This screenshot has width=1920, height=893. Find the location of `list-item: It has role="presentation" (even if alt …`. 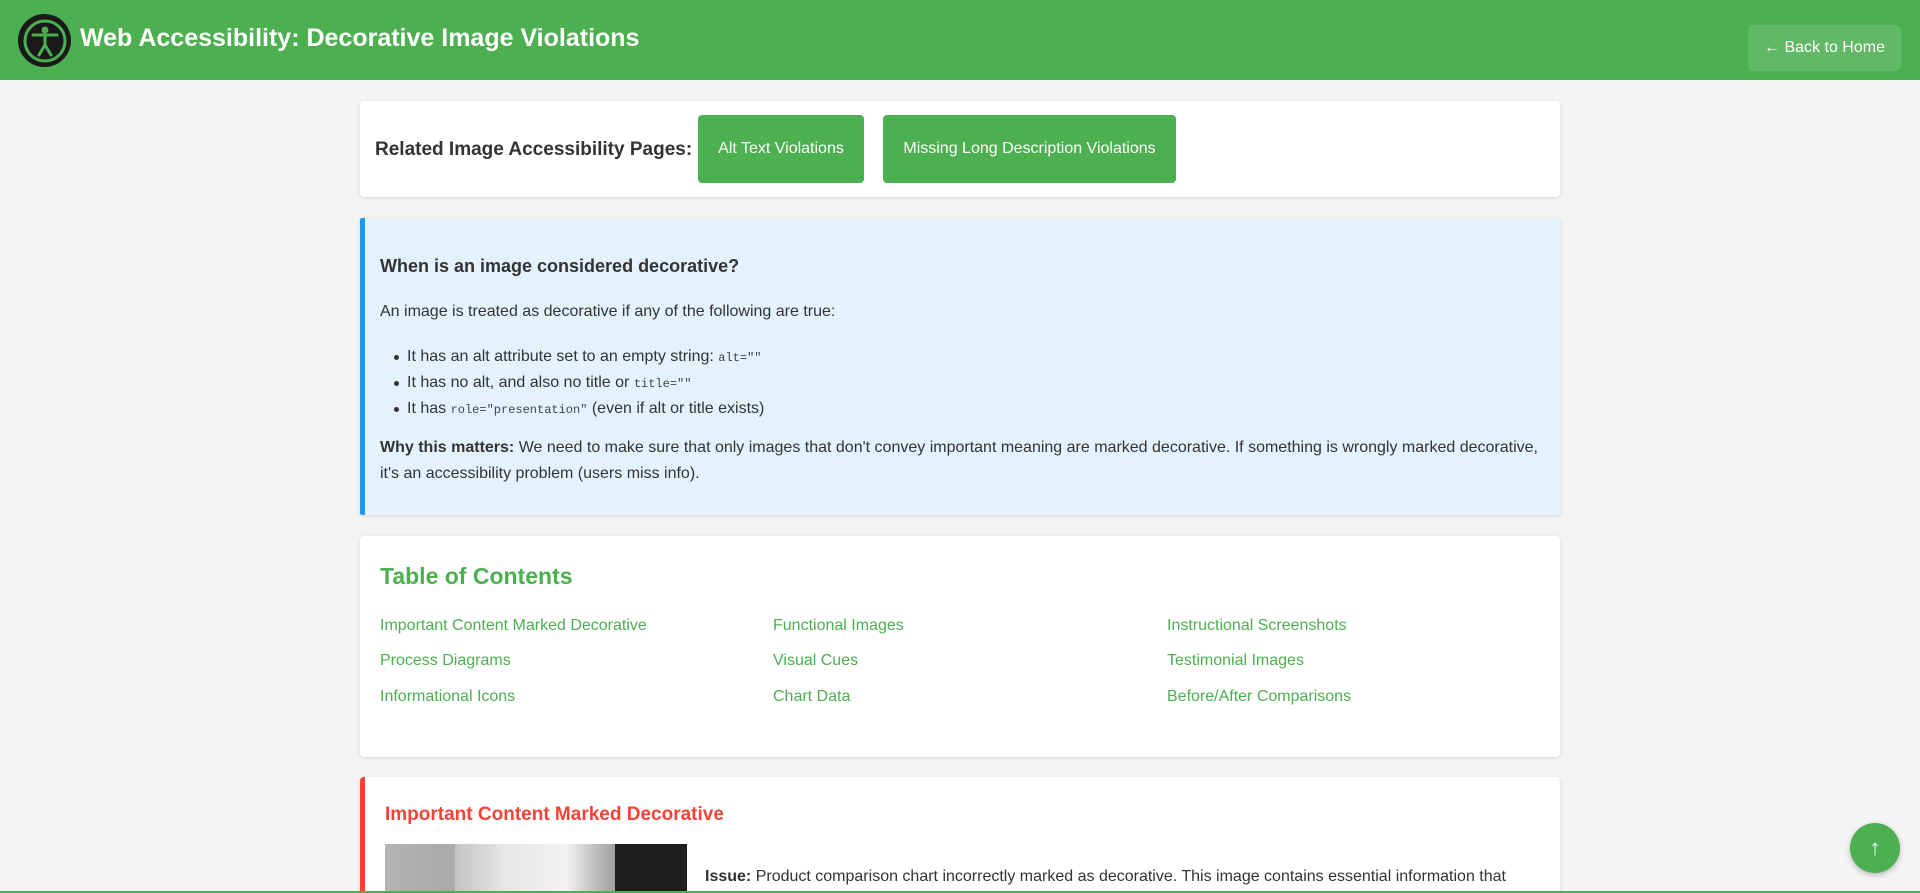

list-item: It has role="presentation" (even if alt … is located at coordinates (578, 409).